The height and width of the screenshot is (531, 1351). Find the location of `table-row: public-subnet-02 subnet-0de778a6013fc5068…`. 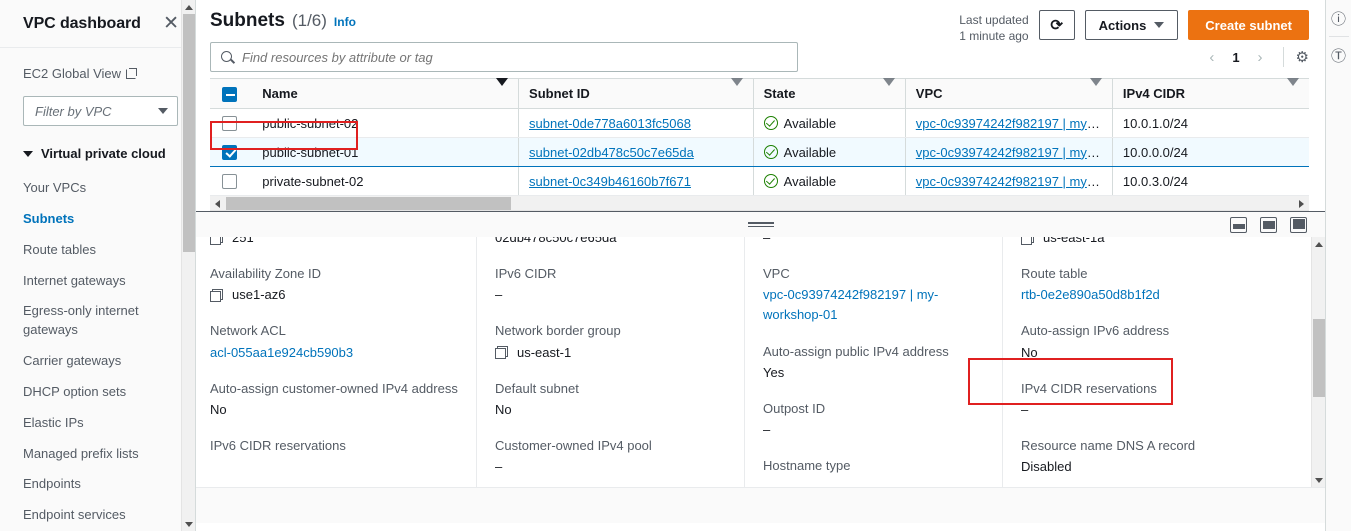

table-row: public-subnet-02 subnet-0de778a6013fc5068… is located at coordinates (759, 123).